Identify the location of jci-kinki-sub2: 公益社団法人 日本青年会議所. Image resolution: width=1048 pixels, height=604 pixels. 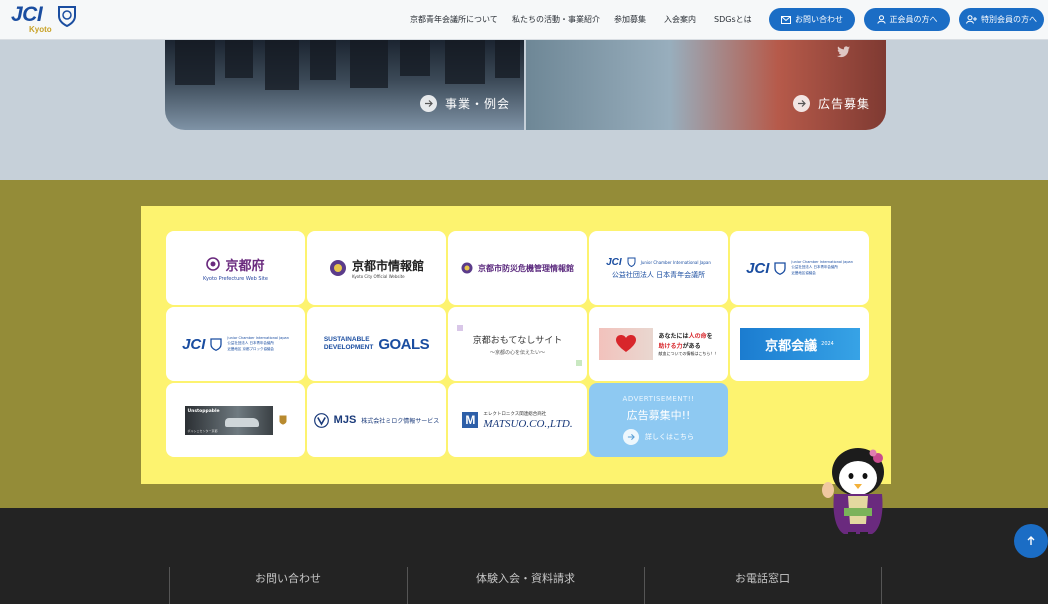
(815, 267).